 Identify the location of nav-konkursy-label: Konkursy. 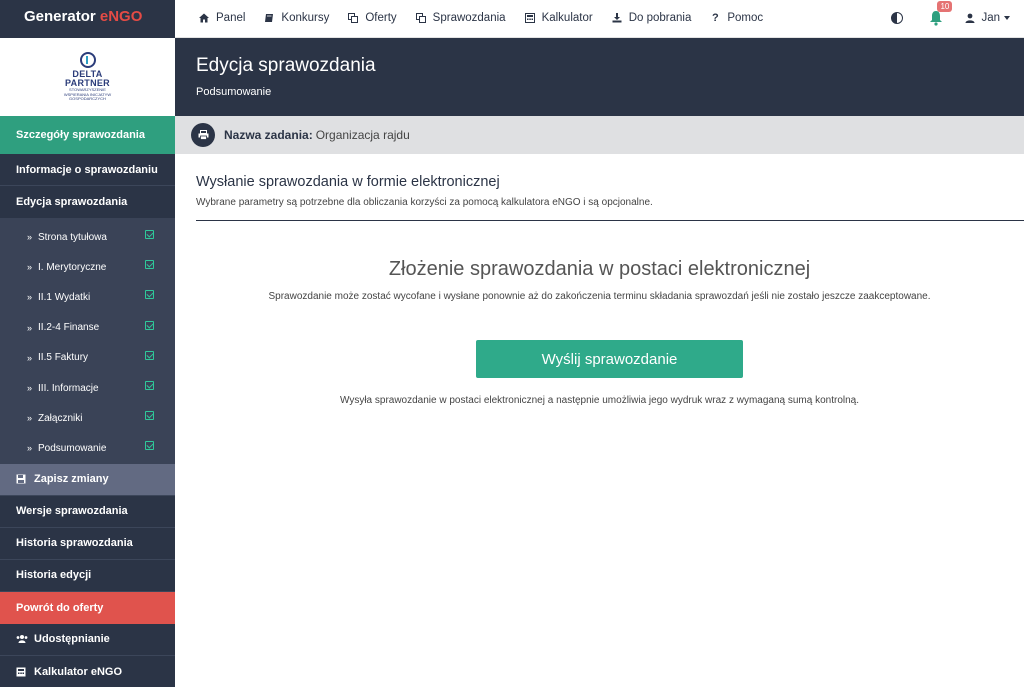
(305, 18).